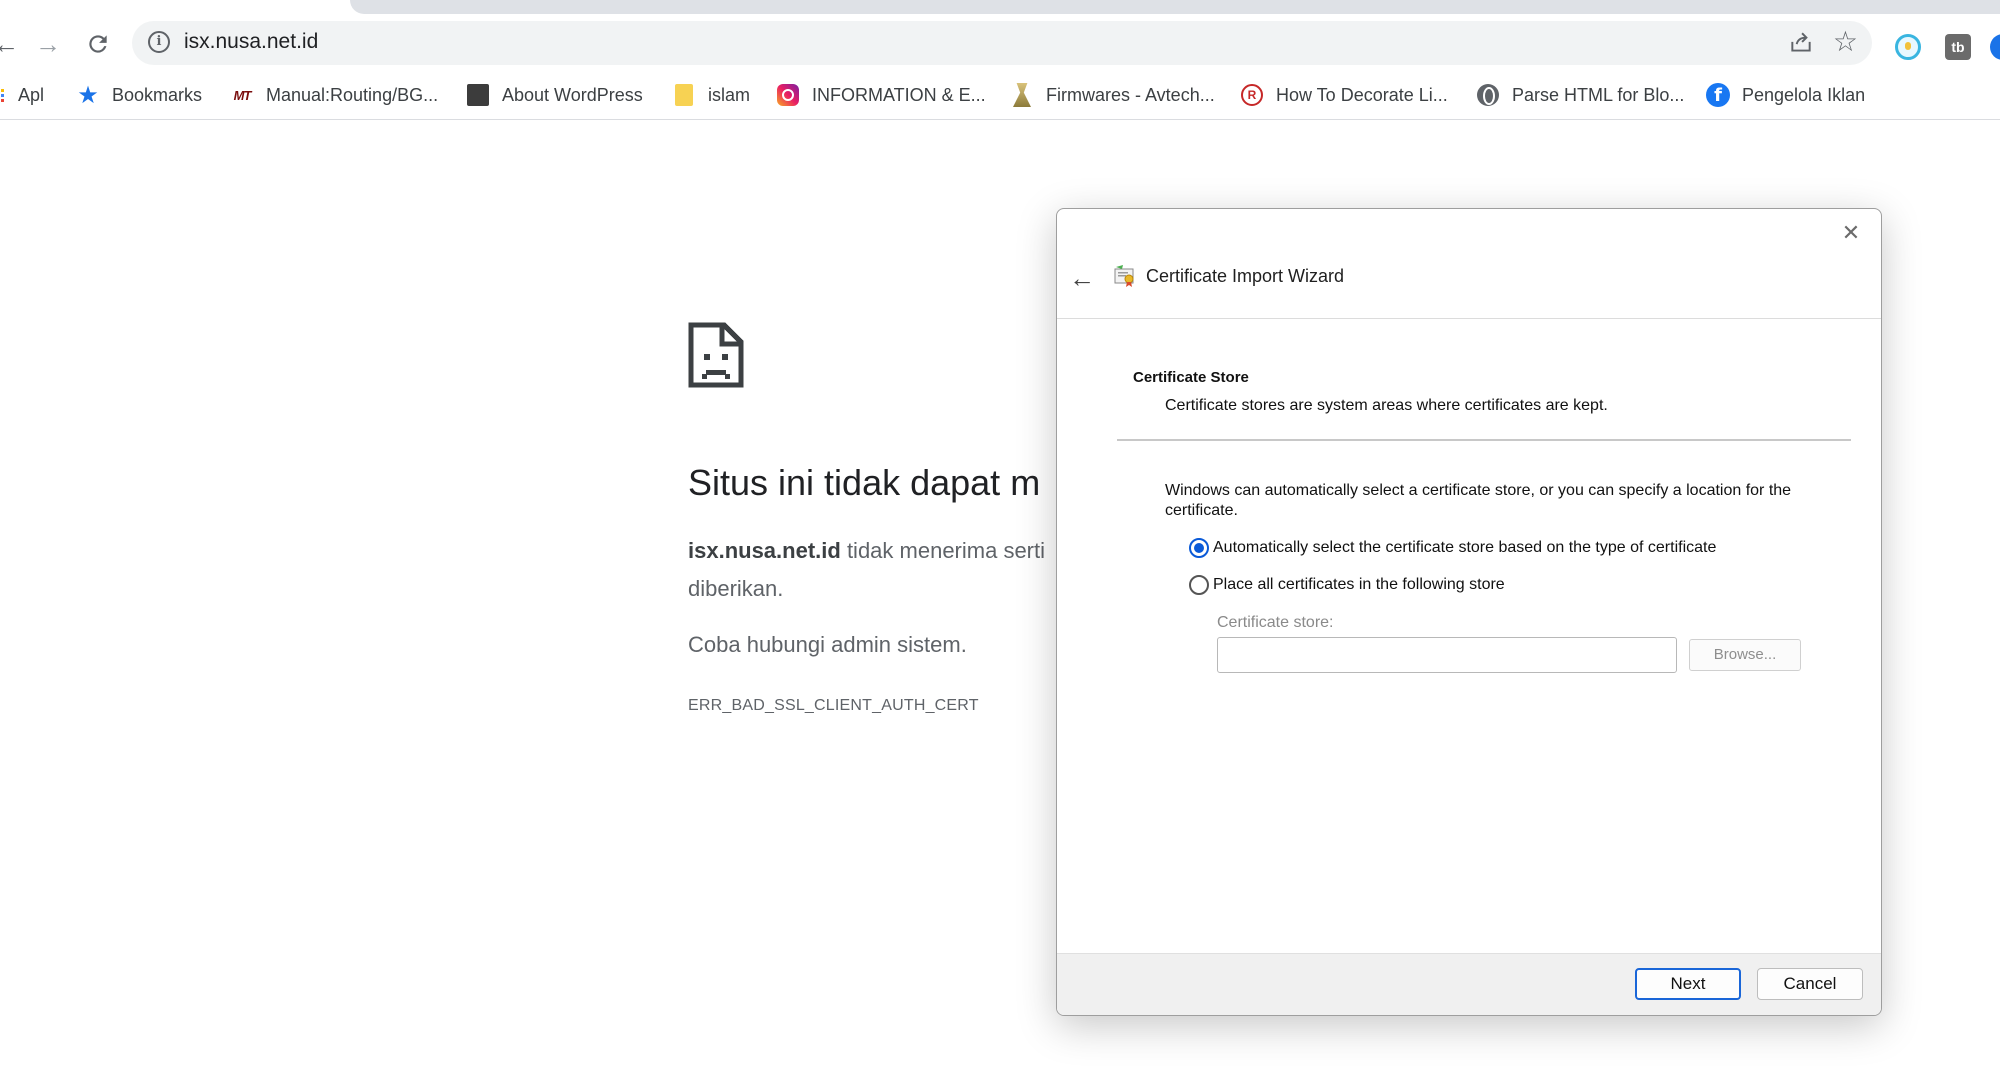  I want to click on close-icon: ✕, so click(1851, 233).